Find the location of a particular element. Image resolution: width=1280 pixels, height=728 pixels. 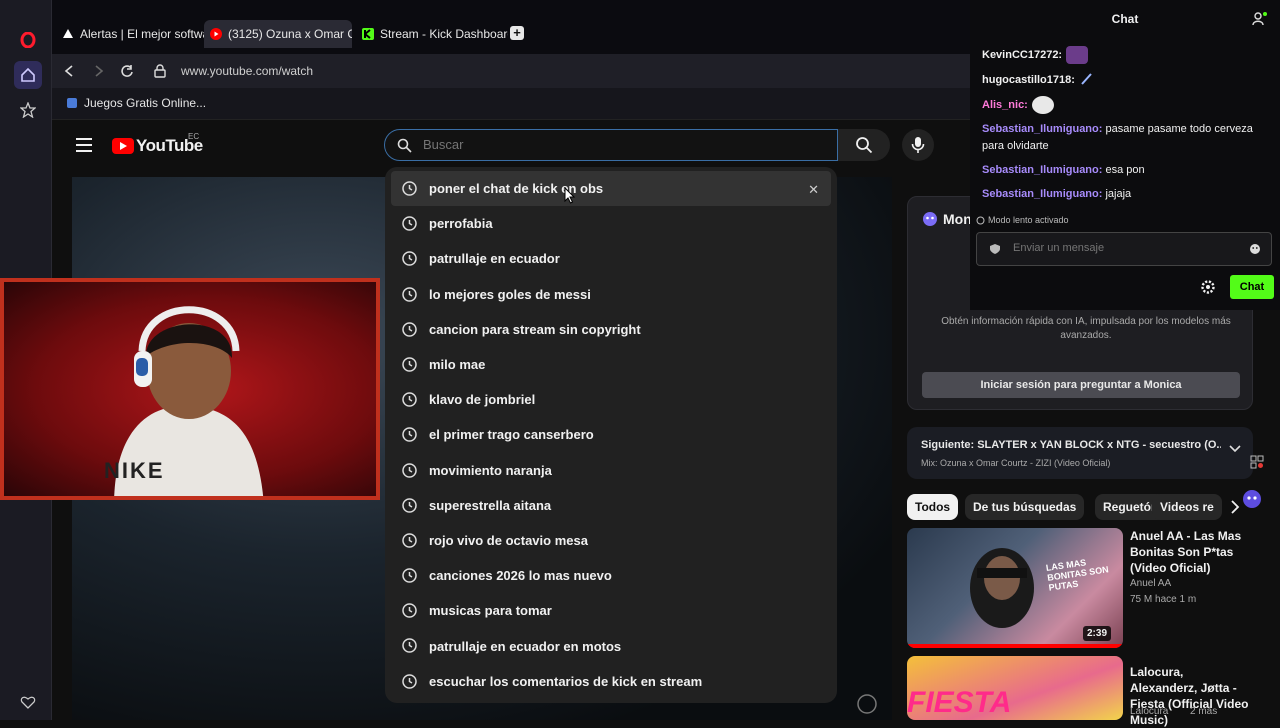

chat-input-box is located at coordinates (1124, 249).